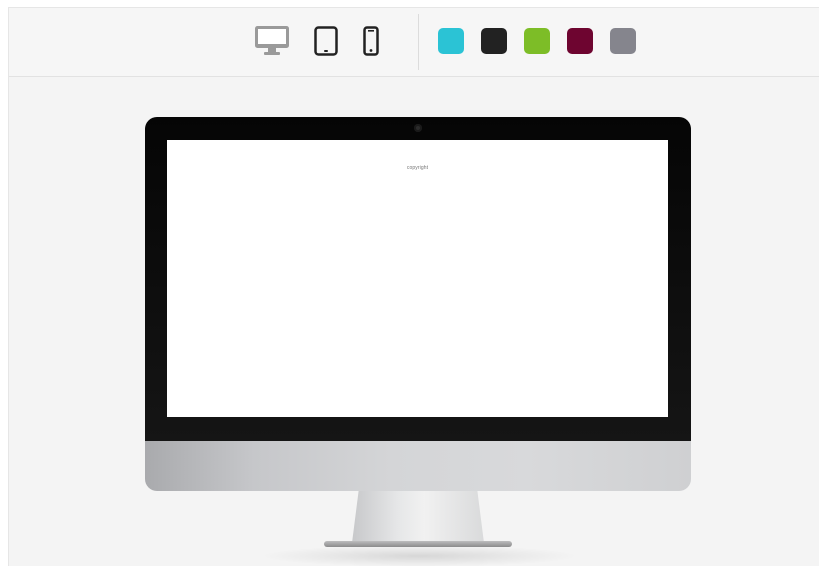  I want to click on swatch-maroon, so click(580, 41).